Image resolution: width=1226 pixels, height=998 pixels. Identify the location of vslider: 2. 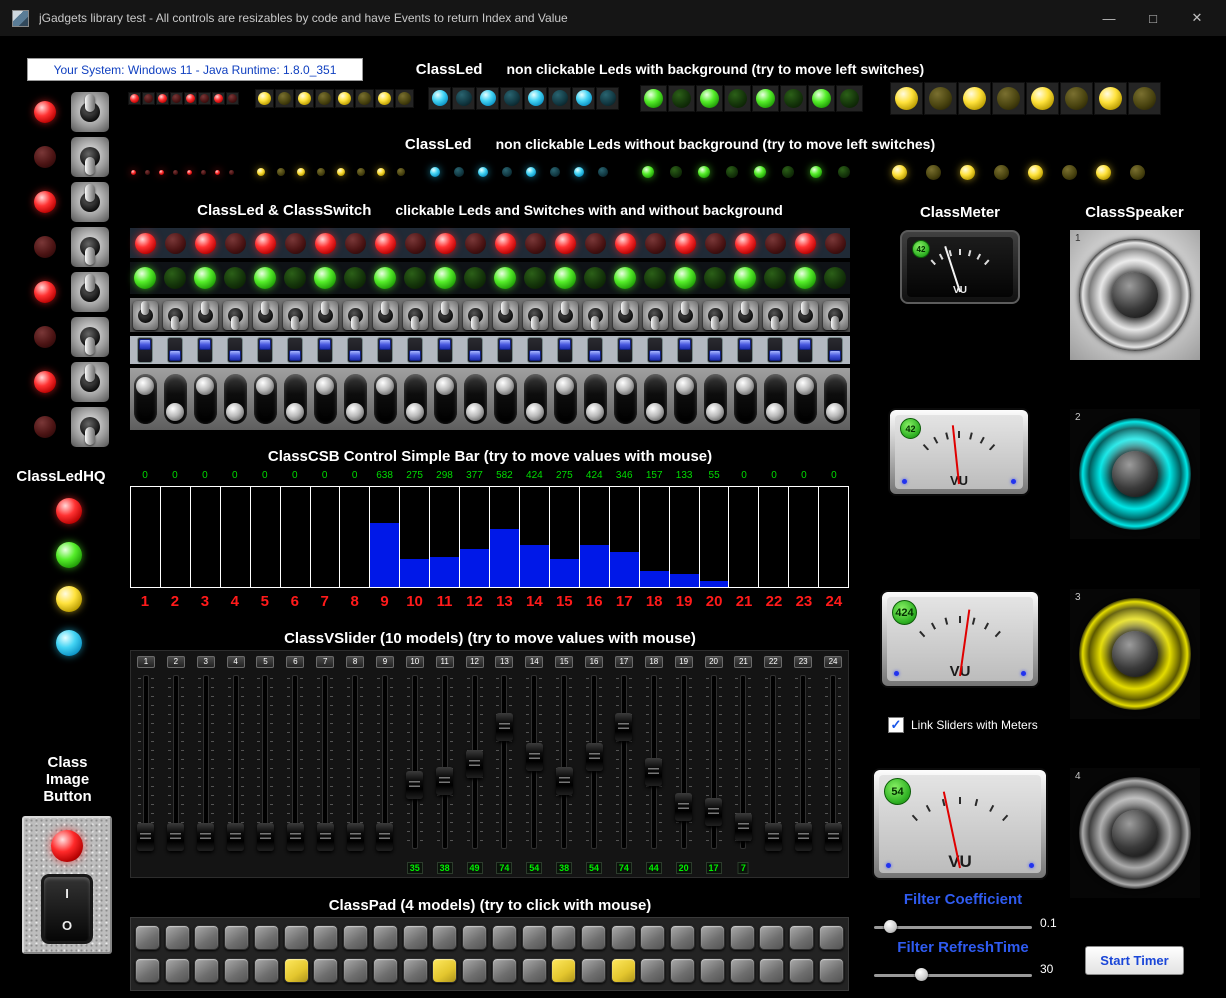
(176, 764).